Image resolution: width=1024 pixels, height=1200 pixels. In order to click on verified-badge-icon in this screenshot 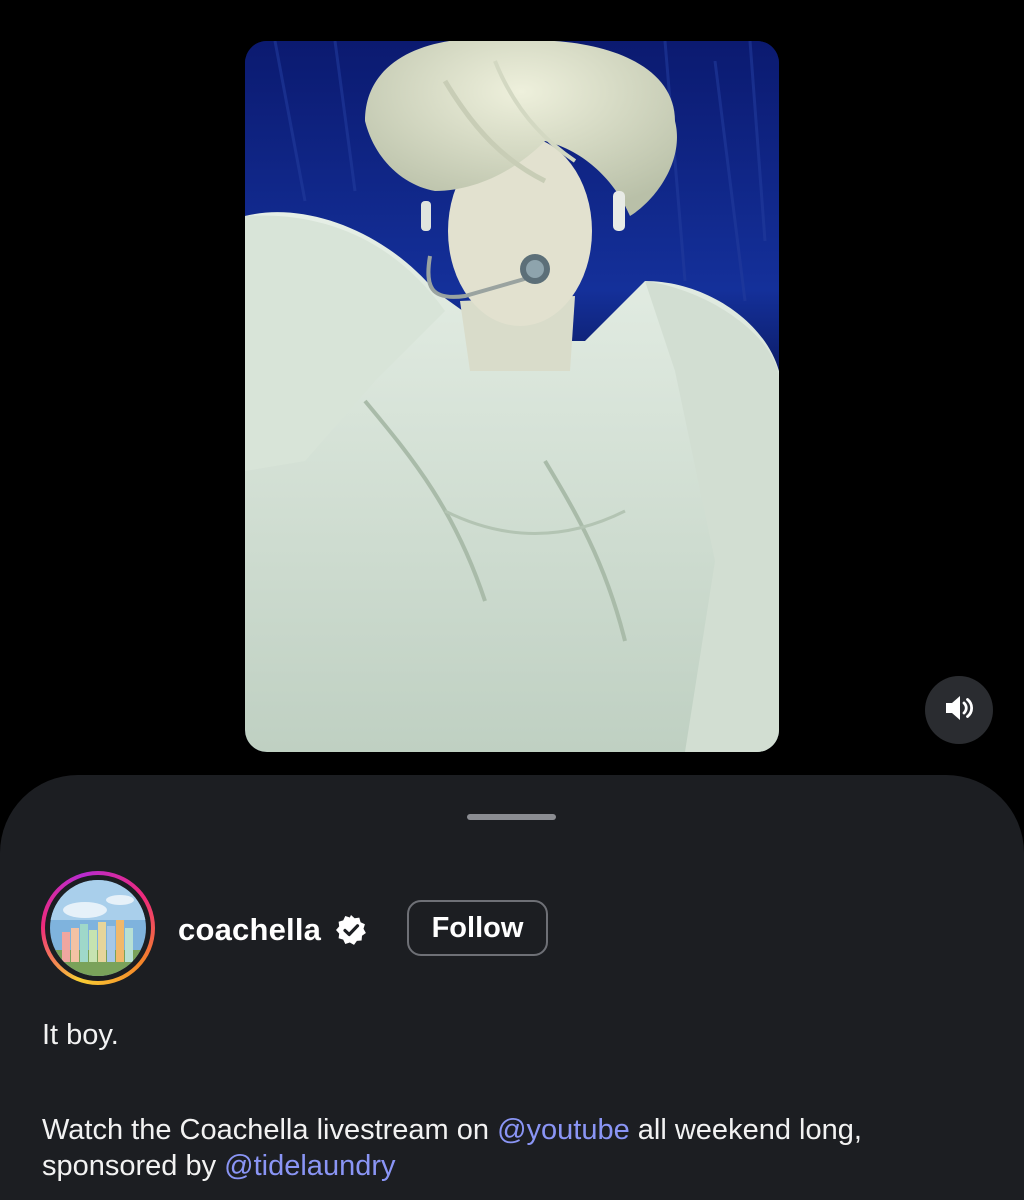, I will do `click(351, 930)`.